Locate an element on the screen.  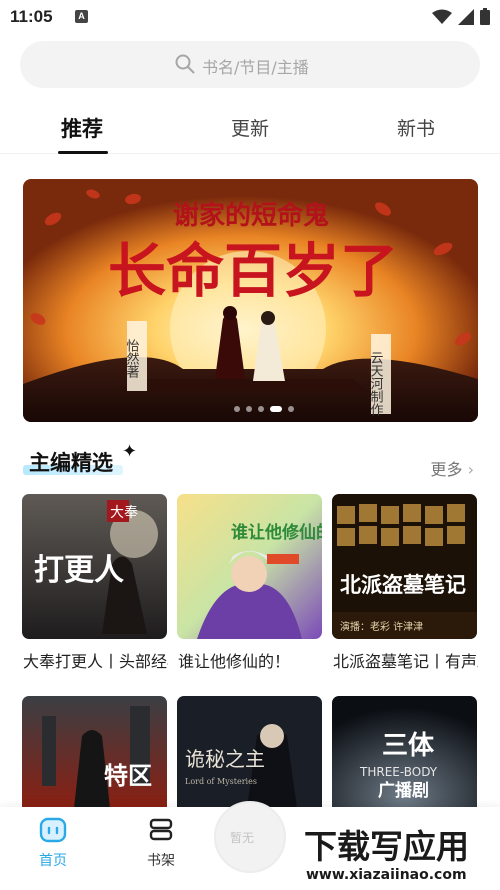
svg-text: 谁让他修仙的！ is located at coordinates (276, 532).